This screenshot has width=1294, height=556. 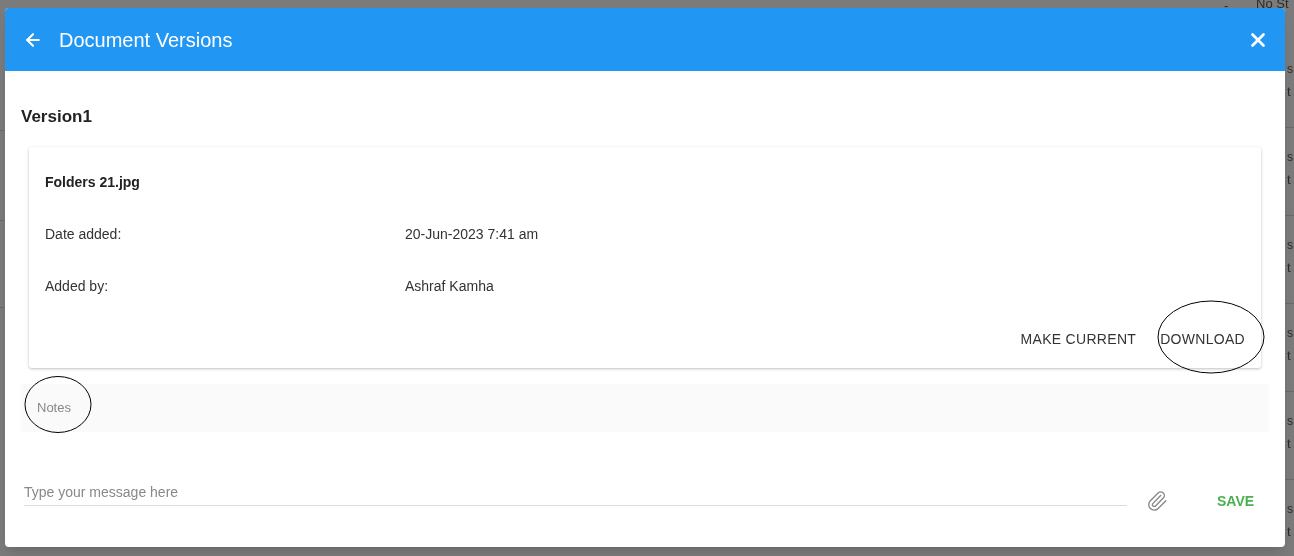 I want to click on message-field: Type your message here, so click(x=575, y=492).